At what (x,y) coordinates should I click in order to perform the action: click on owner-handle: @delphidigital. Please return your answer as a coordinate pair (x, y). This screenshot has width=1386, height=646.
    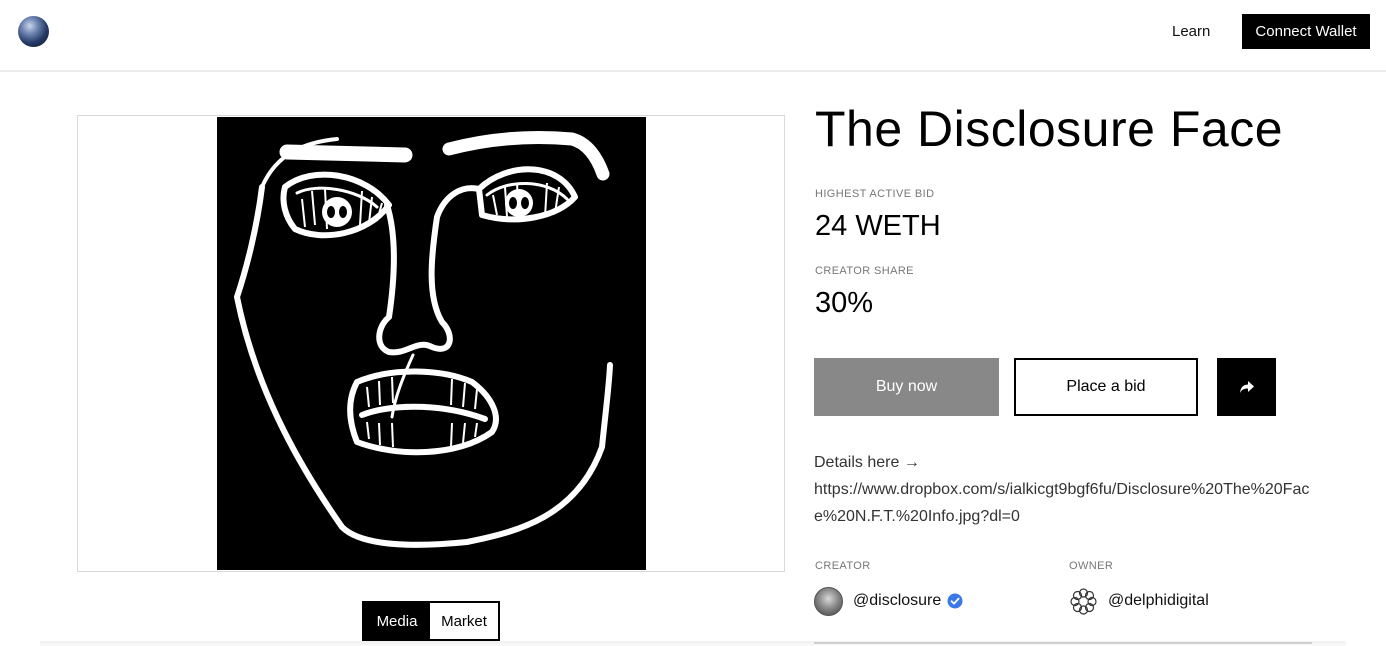
    Looking at the image, I should click on (1158, 601).